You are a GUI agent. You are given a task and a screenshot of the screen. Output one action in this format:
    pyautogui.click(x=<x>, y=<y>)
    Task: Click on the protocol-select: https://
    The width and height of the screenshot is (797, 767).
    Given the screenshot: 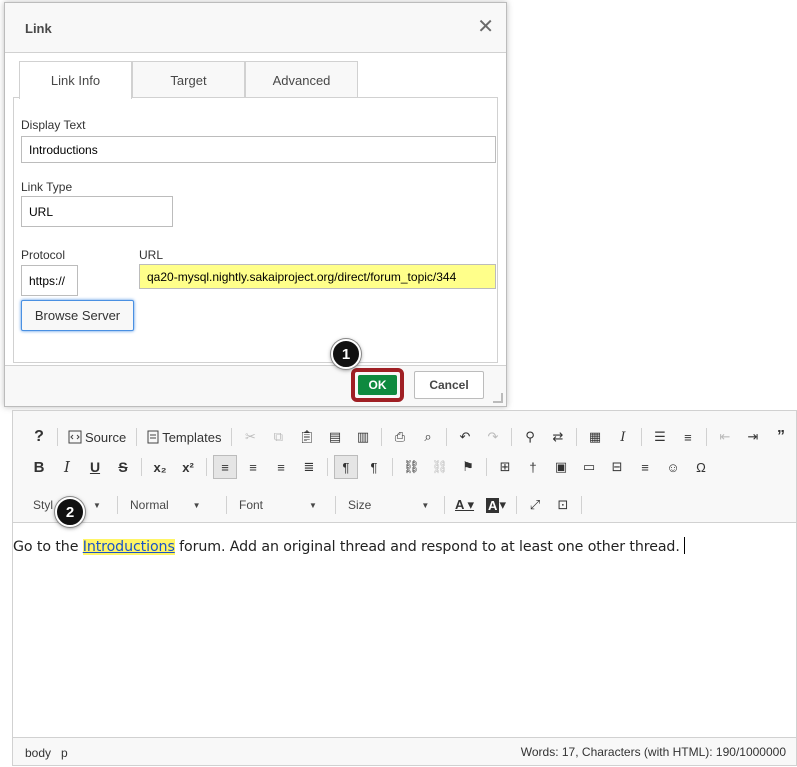 What is the action you would take?
    pyautogui.click(x=49, y=280)
    